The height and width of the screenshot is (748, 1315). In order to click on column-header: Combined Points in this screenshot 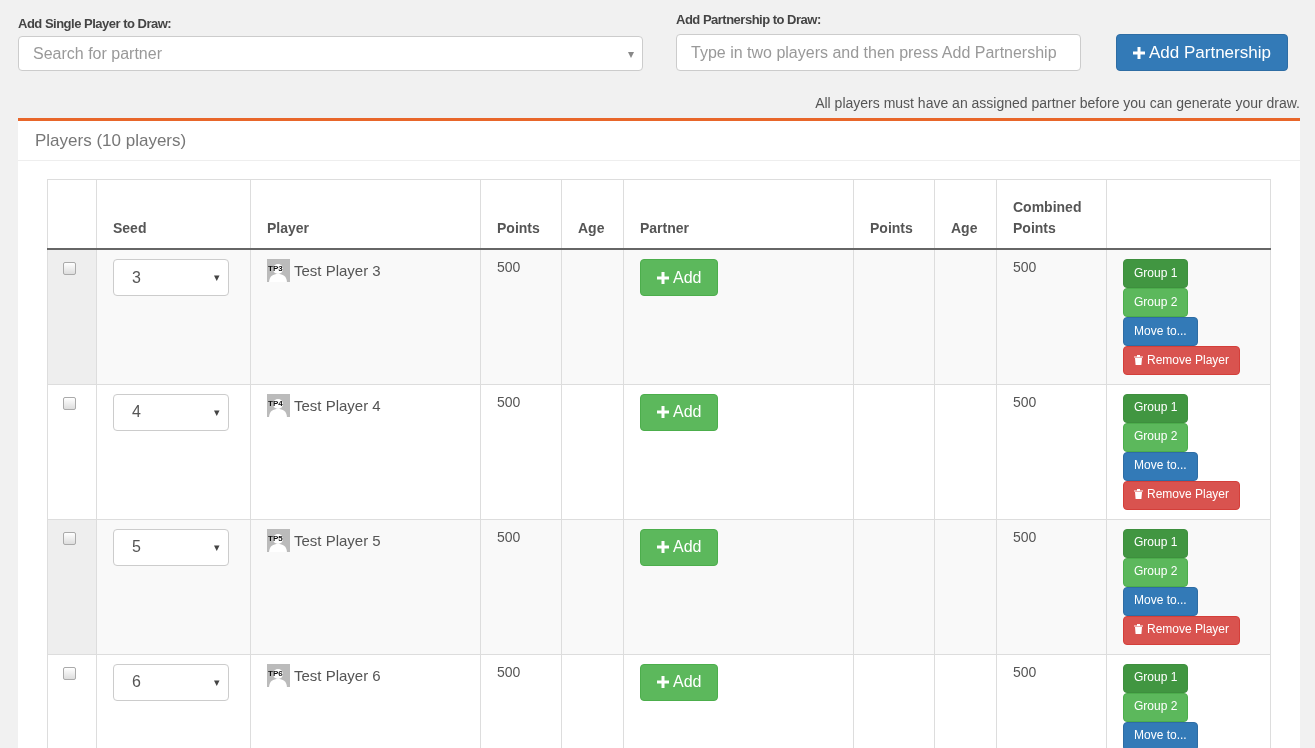, I will do `click(1047, 217)`.